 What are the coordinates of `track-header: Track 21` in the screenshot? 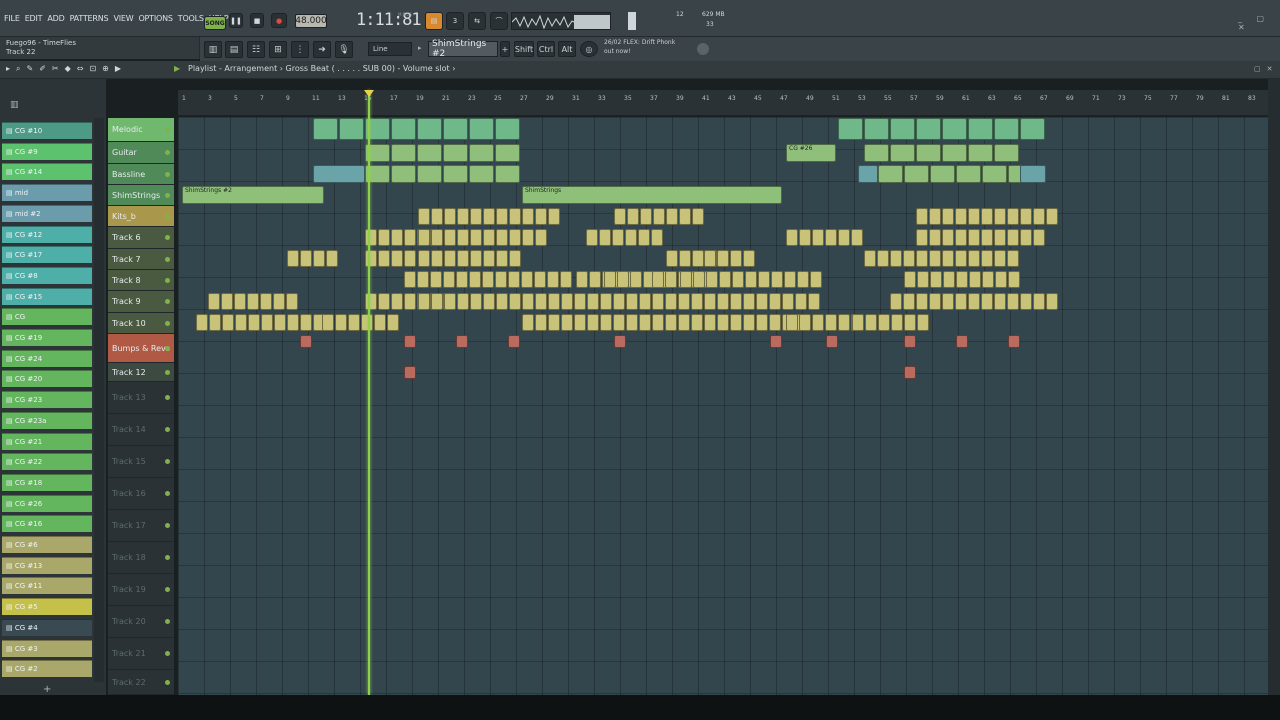 It's located at (141, 654).